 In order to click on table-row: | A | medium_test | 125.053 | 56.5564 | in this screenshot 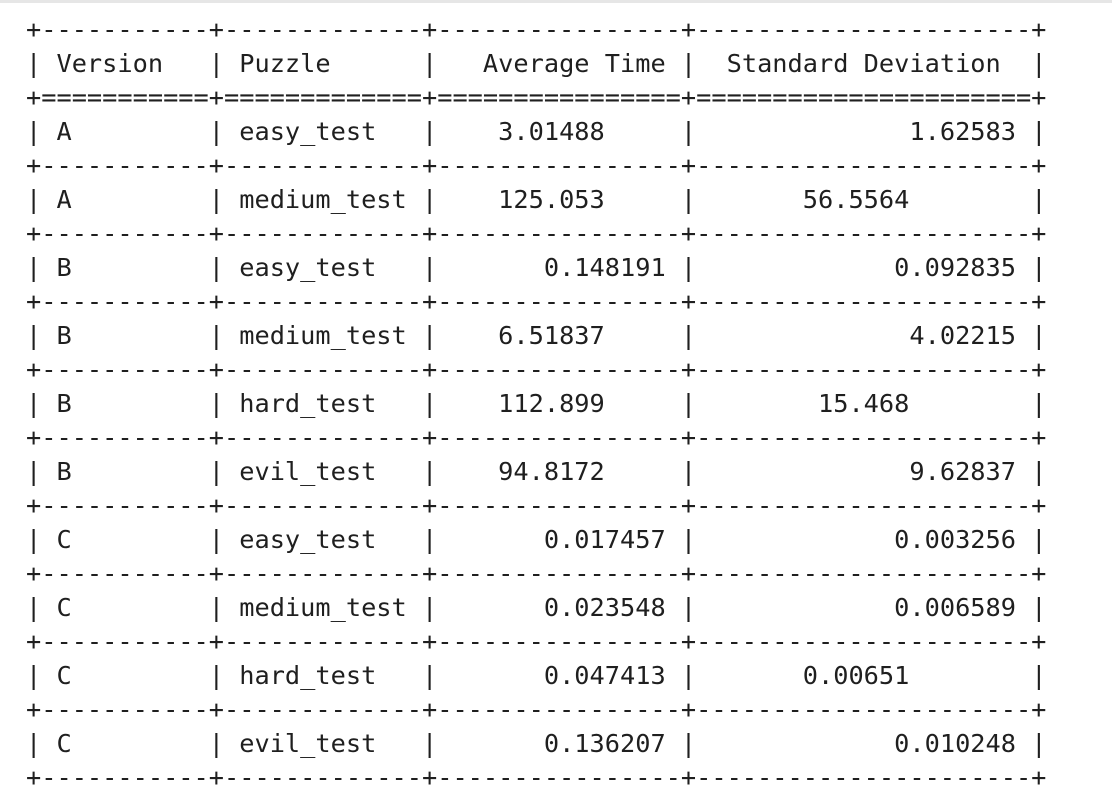, I will do `click(536, 199)`.